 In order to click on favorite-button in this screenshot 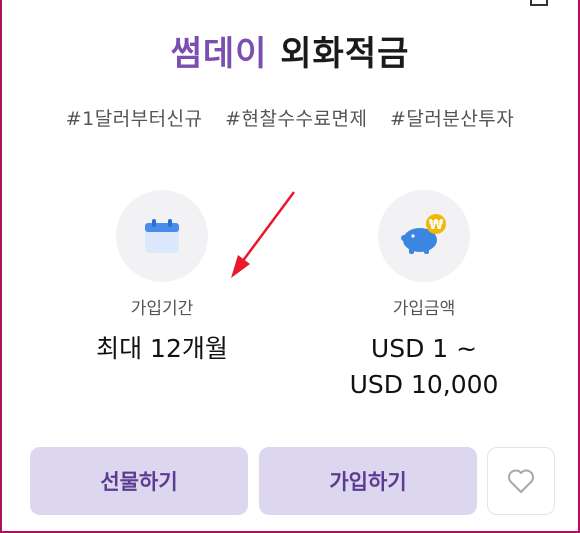, I will do `click(521, 481)`.